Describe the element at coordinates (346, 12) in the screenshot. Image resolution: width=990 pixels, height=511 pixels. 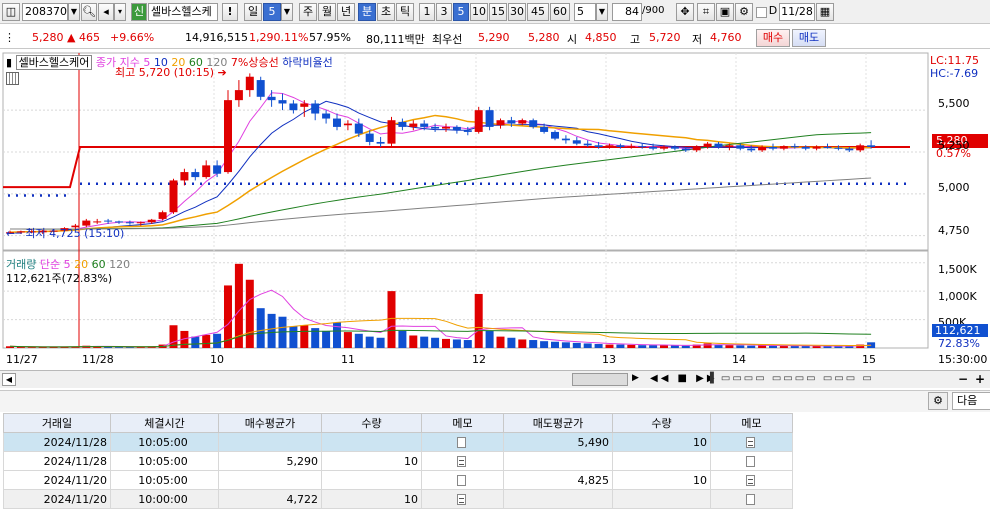
I see `period-yearly-button: 년` at that location.